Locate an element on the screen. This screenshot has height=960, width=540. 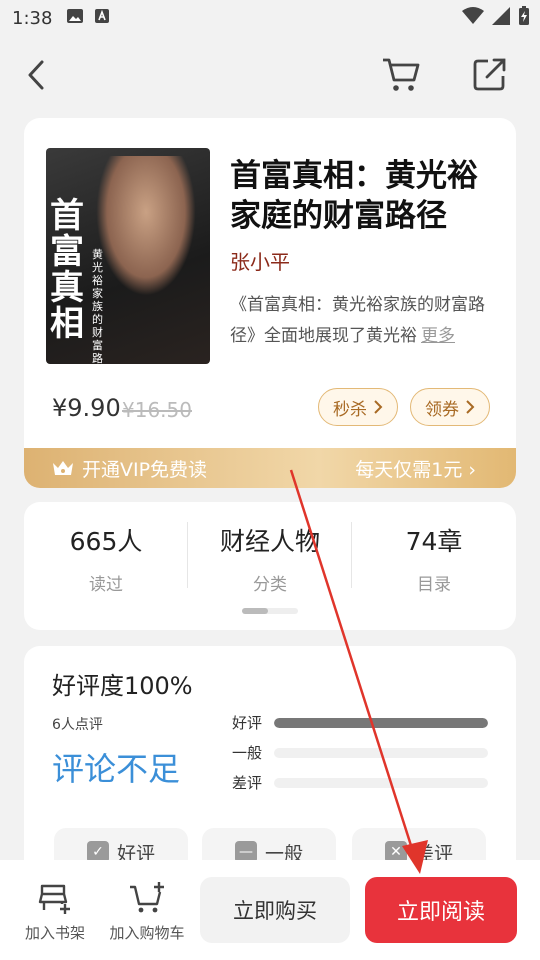
vip-right-label: 每天仅需1元 › is located at coordinates (415, 469).